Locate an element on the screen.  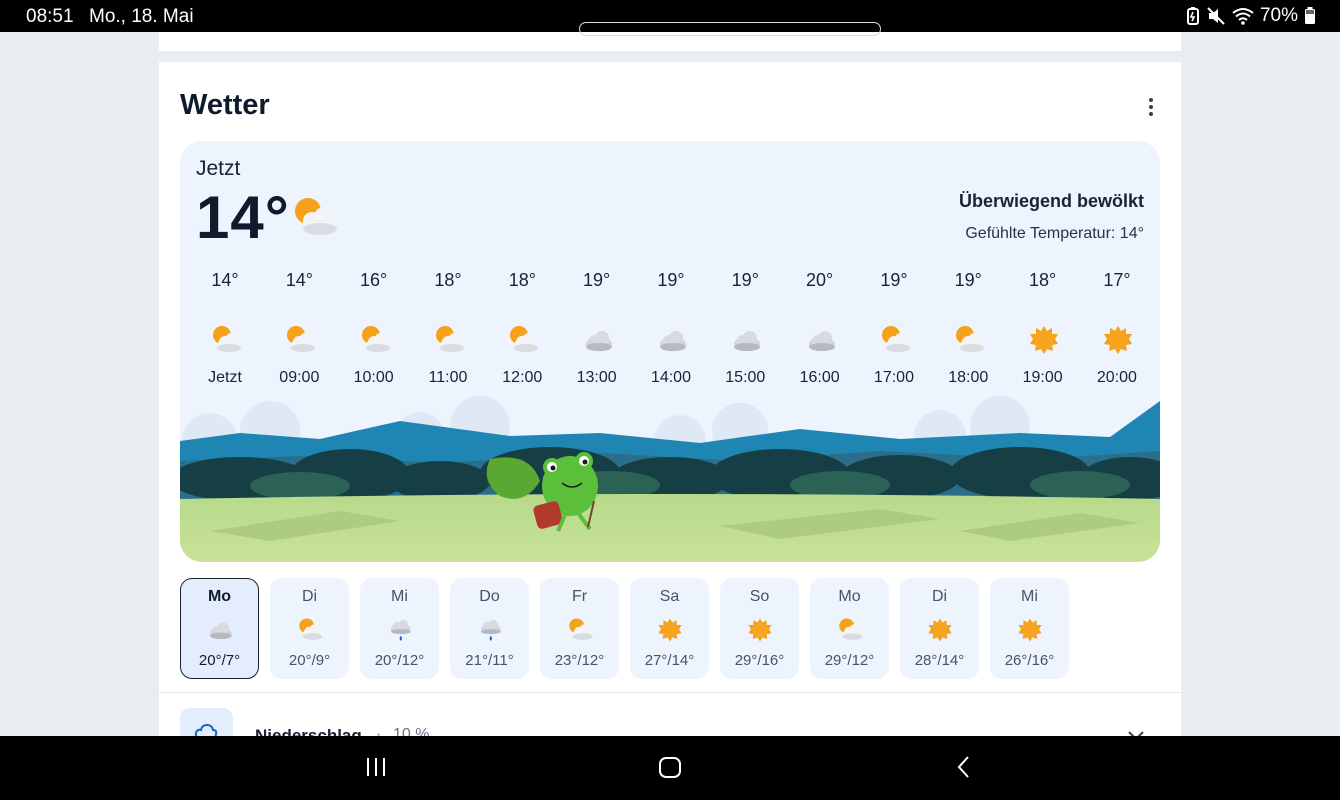
day-range: 20°/9° is located at coordinates (309, 660).